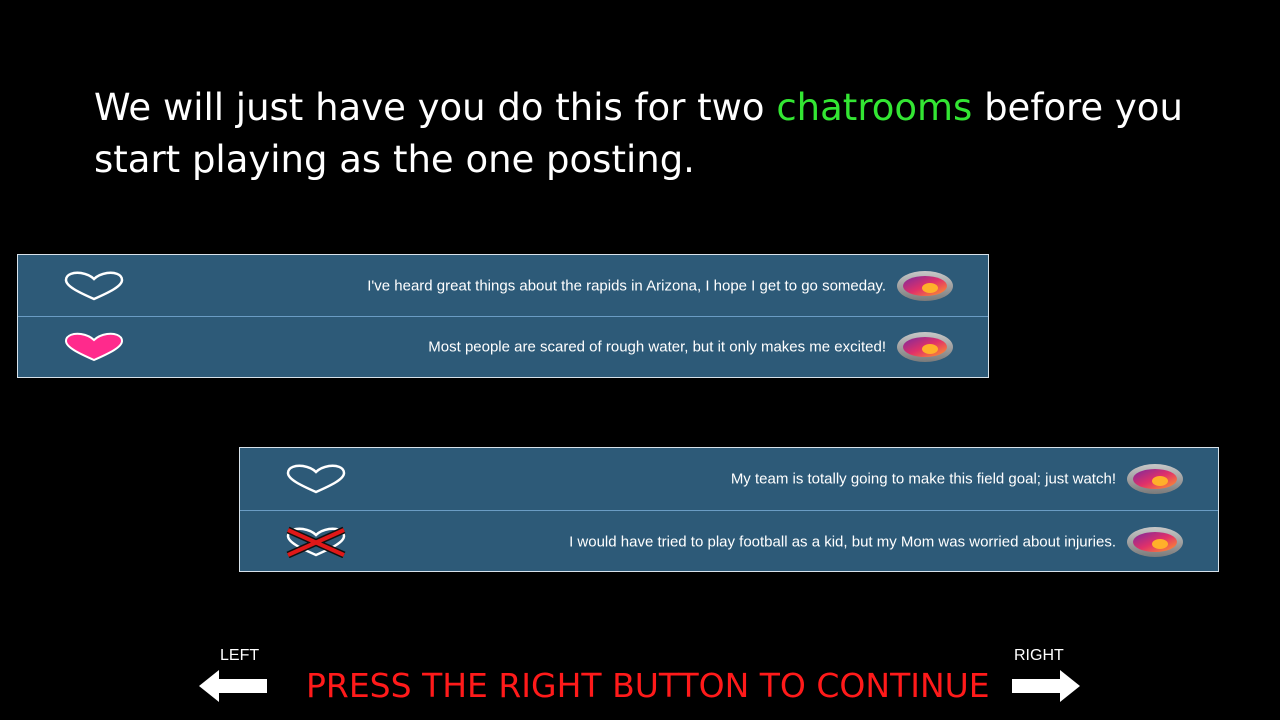 The height and width of the screenshot is (720, 1280). What do you see at coordinates (94, 347) in the screenshot?
I see `filled-heart-icon` at bounding box center [94, 347].